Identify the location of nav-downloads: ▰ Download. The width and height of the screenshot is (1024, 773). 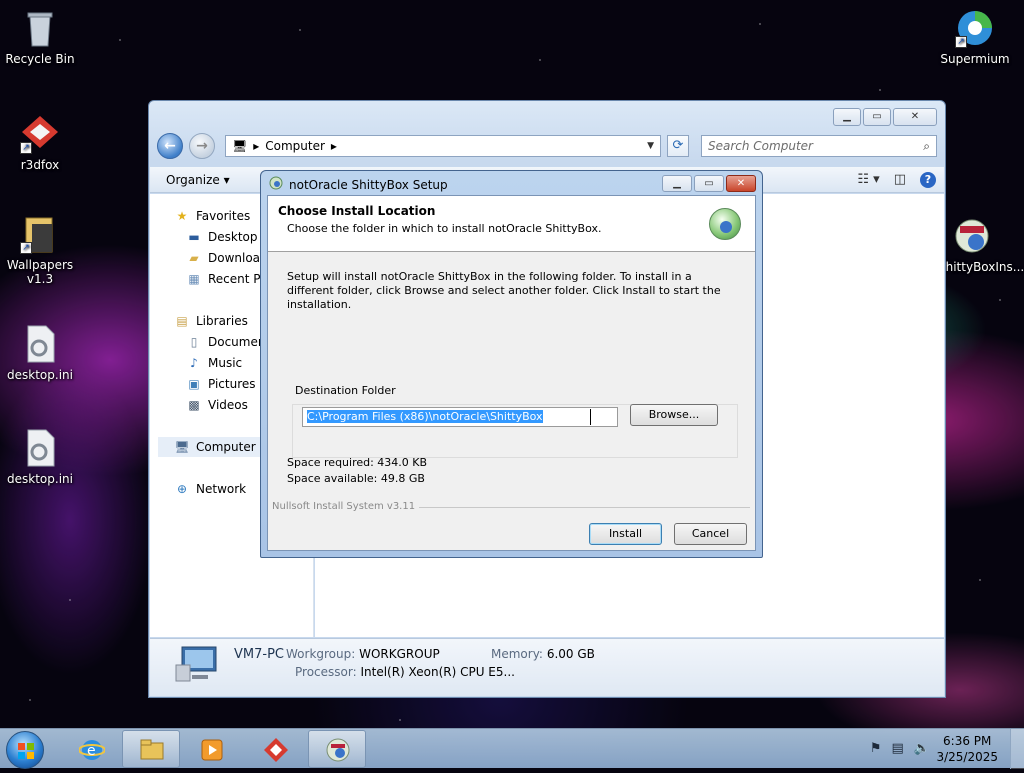
(227, 258).